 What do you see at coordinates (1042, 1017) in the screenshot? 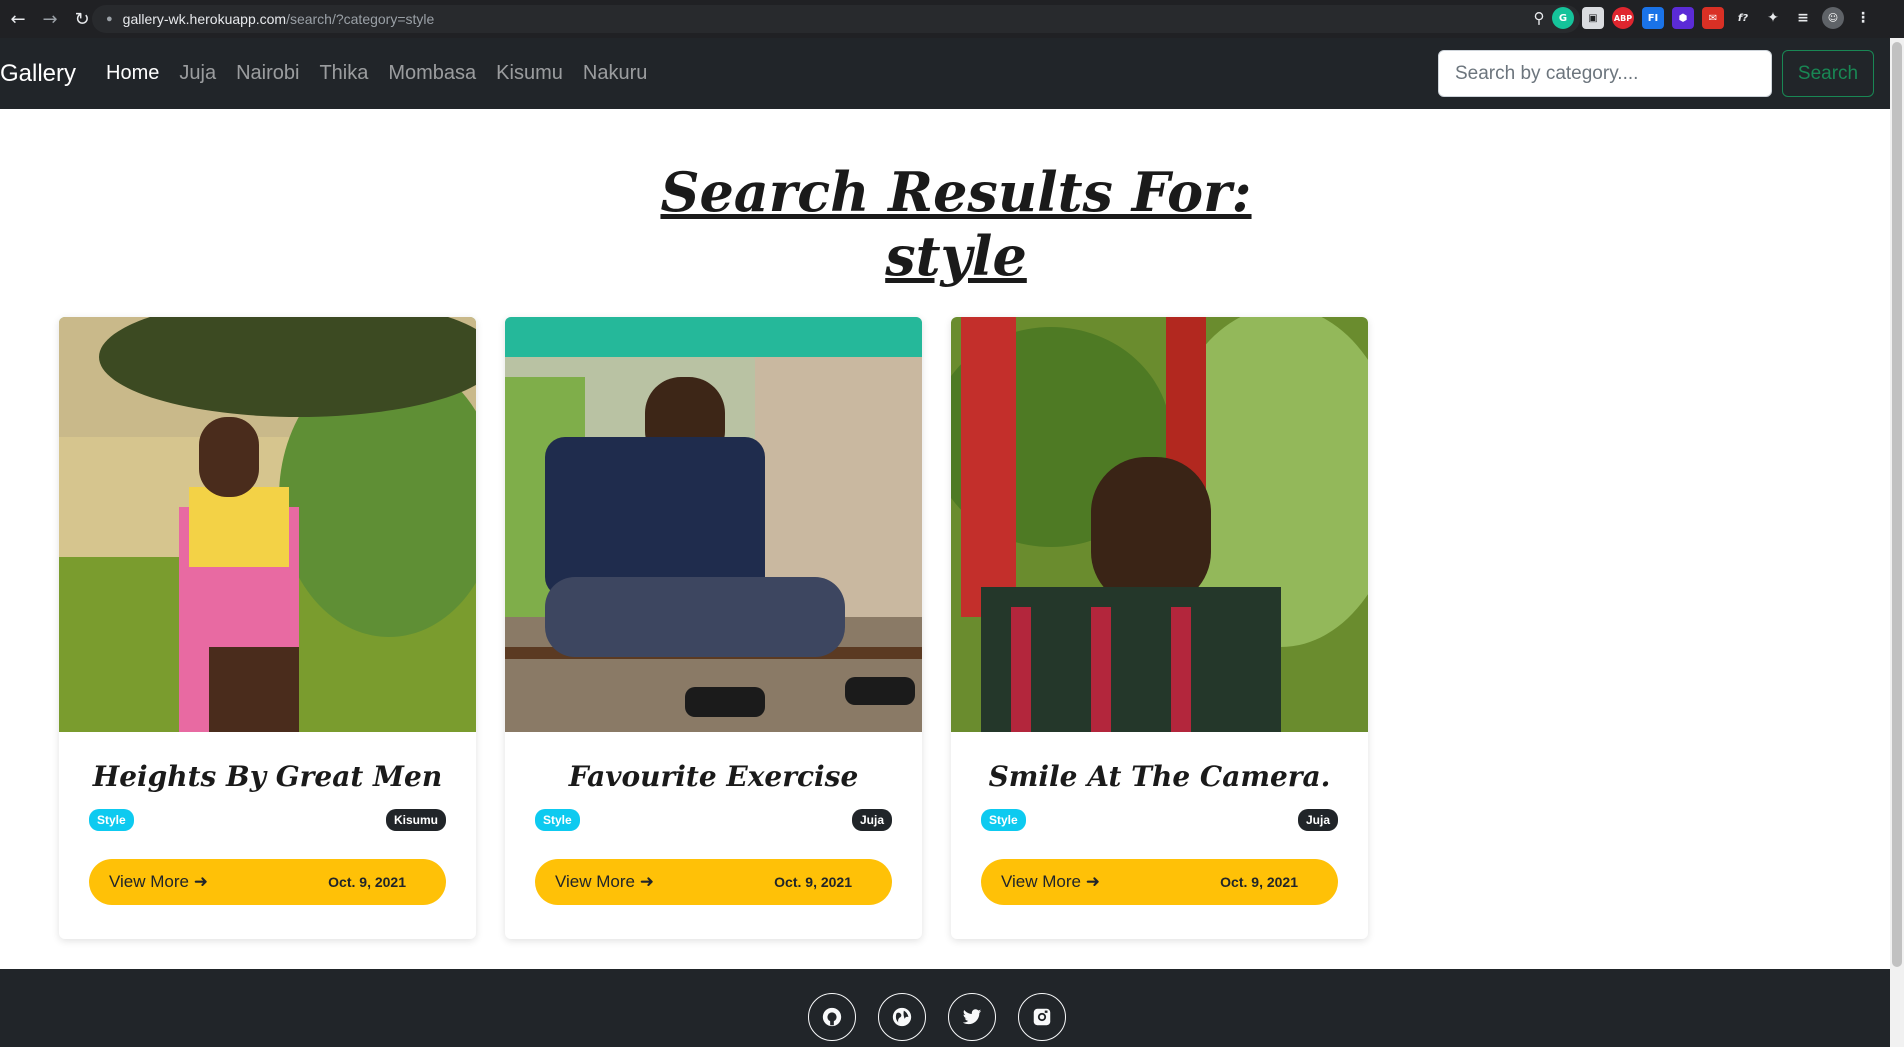
I see `instagram-icon` at bounding box center [1042, 1017].